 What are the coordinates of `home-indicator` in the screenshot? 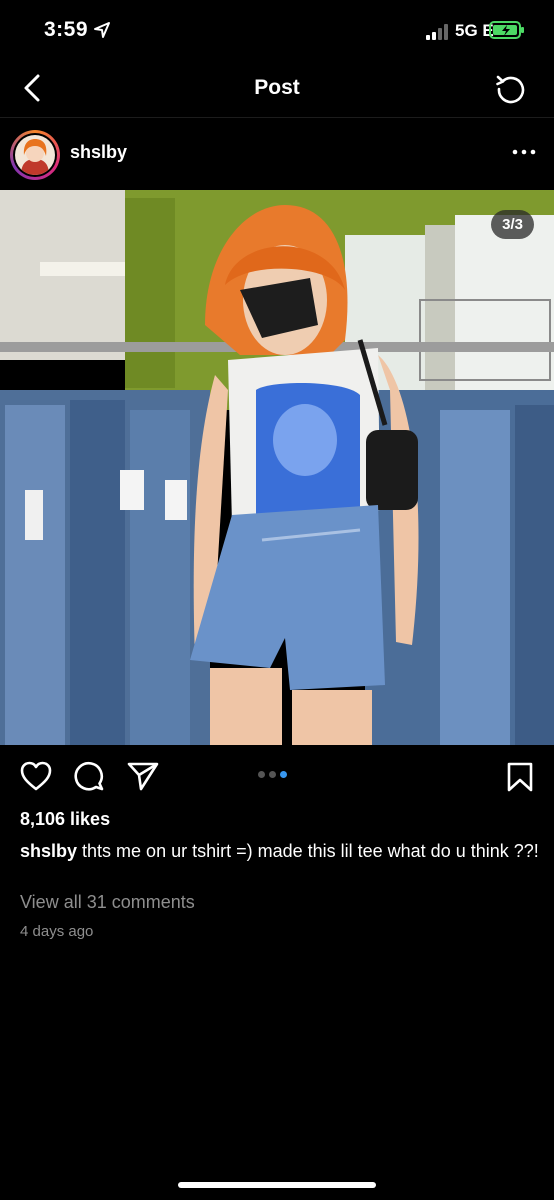 It's located at (277, 1185).